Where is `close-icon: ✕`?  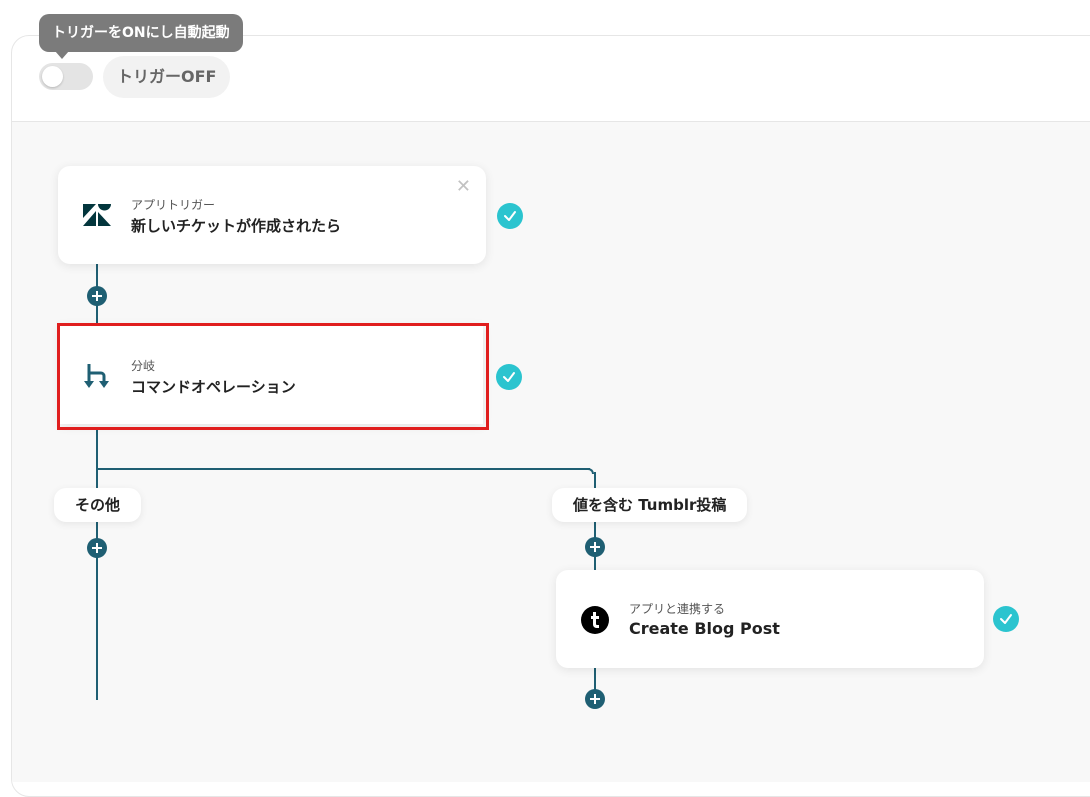 close-icon: ✕ is located at coordinates (463, 186).